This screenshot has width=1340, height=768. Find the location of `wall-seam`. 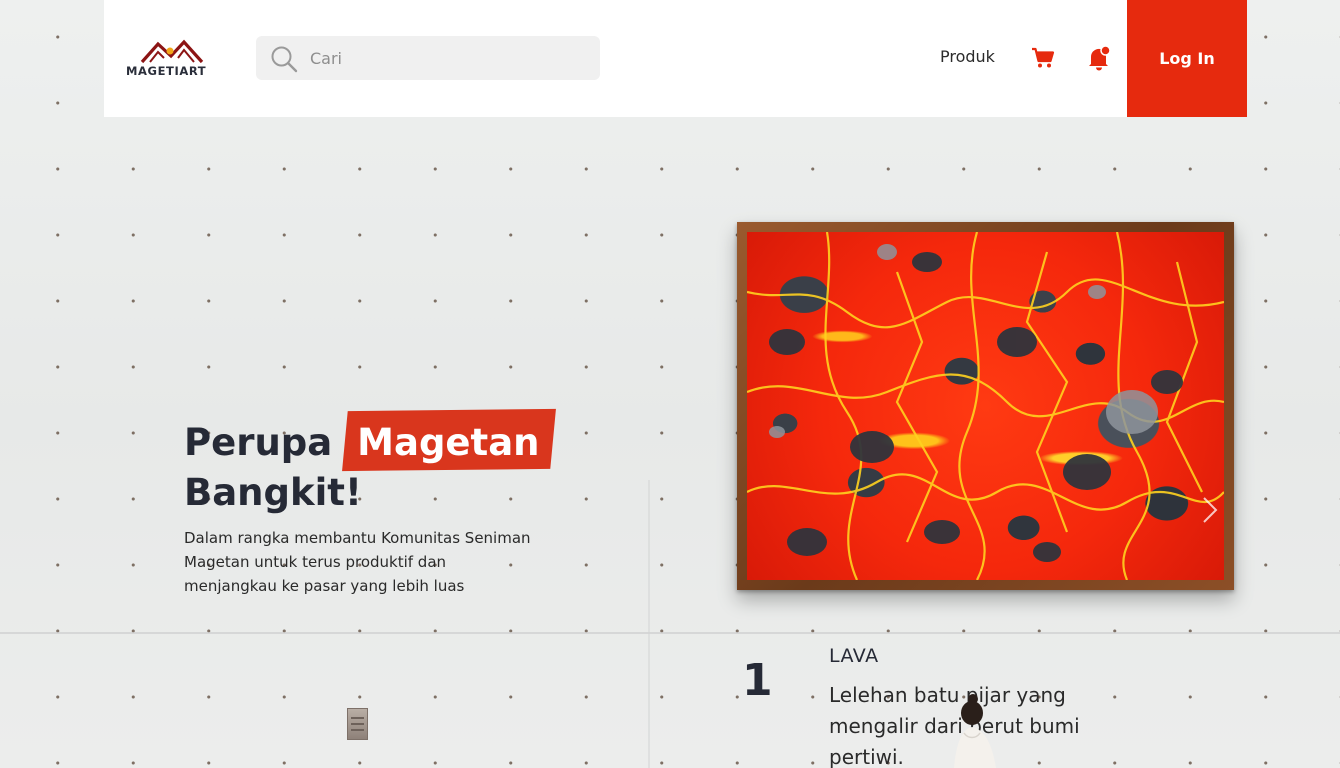

wall-seam is located at coordinates (670, 633).